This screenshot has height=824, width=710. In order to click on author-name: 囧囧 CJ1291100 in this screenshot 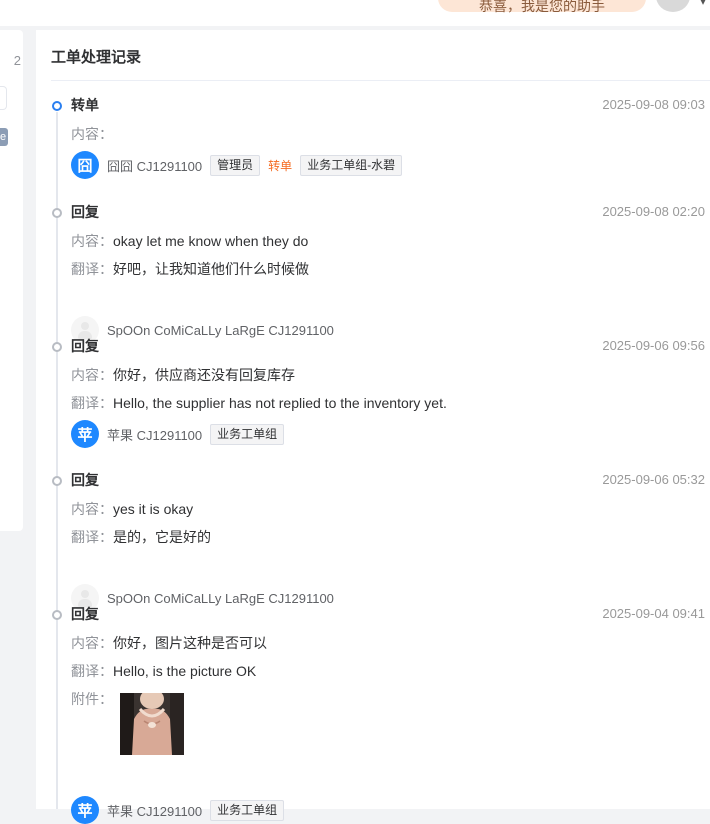, I will do `click(155, 166)`.